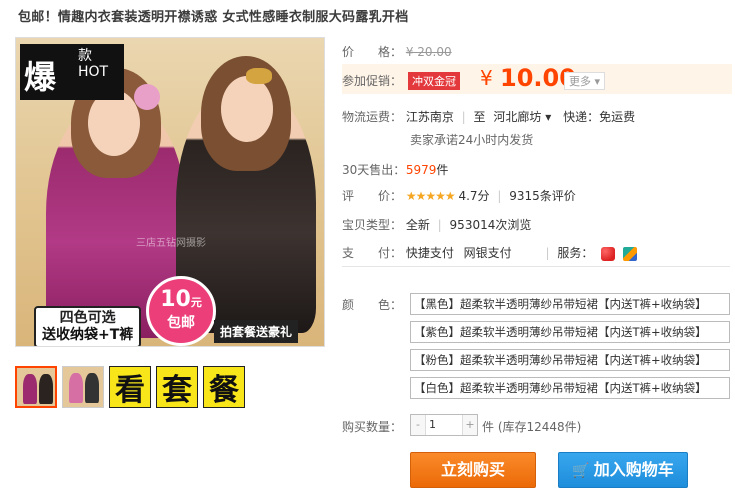  I want to click on view-count: 953014次浏览, so click(490, 225).